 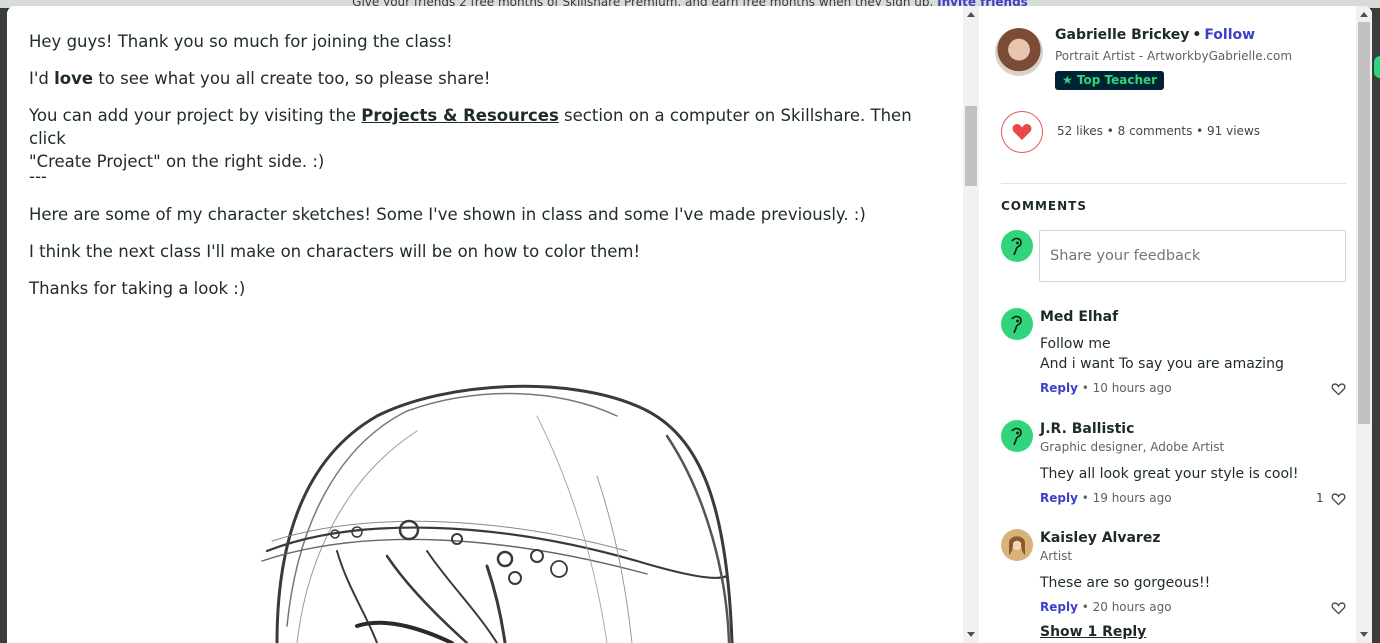 What do you see at coordinates (1159, 131) in the screenshot?
I see `project-stats: 52 likes • 8 comments • 91 views` at bounding box center [1159, 131].